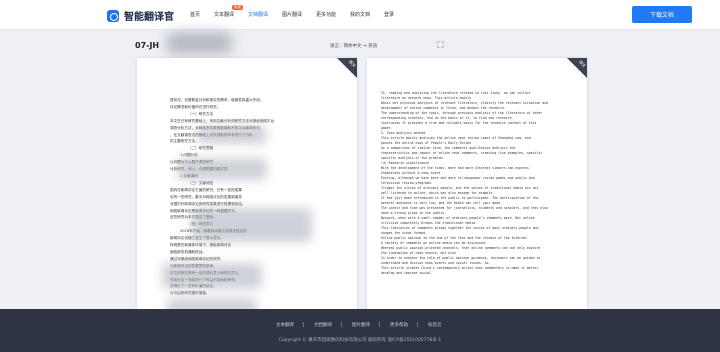 This screenshot has height=352, width=720. Describe the element at coordinates (208, 203) in the screenshot. I see `source-text-line: 对国内外新闻评论的研究成果进行梳理和总结。` at that location.